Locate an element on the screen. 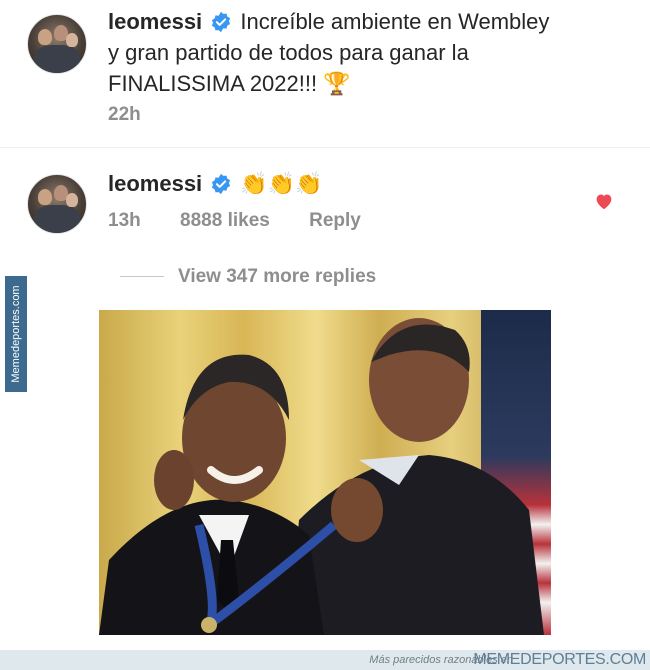 Image resolution: width=650 pixels, height=670 pixels. medal is located at coordinates (209, 625).